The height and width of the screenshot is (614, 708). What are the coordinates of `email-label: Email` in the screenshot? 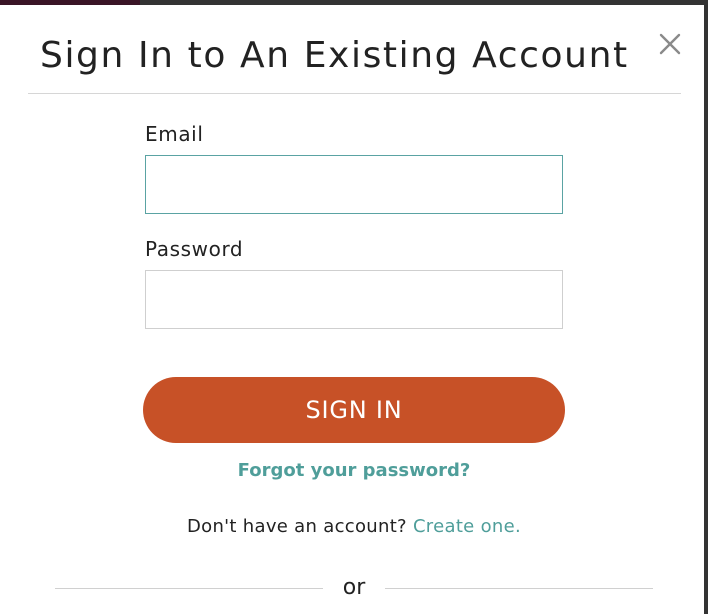 It's located at (174, 134).